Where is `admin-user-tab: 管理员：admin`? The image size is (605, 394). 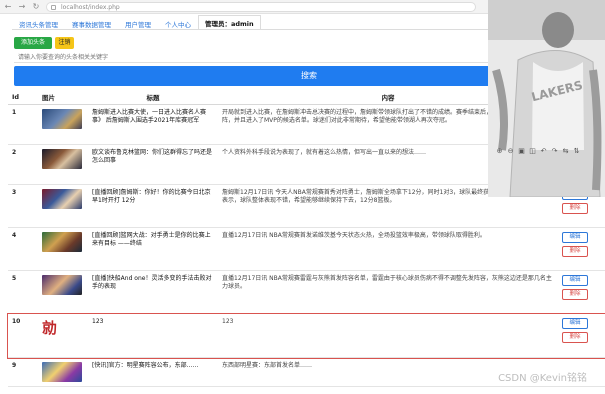 admin-user-tab: 管理员：admin is located at coordinates (229, 22).